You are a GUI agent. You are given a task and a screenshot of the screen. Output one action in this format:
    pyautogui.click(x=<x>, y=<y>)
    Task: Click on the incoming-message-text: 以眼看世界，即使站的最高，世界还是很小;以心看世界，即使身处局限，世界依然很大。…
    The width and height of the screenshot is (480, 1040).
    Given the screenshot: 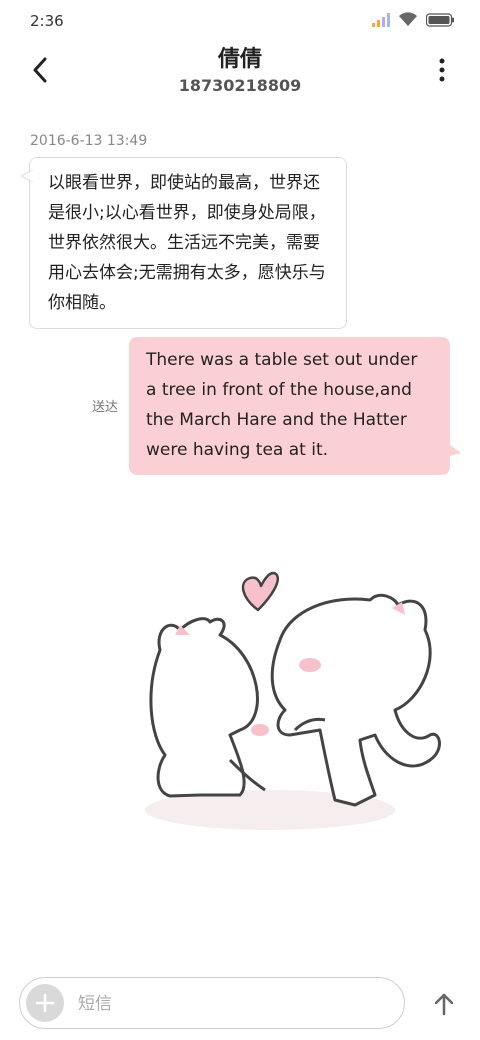 What is the action you would take?
    pyautogui.click(x=187, y=243)
    